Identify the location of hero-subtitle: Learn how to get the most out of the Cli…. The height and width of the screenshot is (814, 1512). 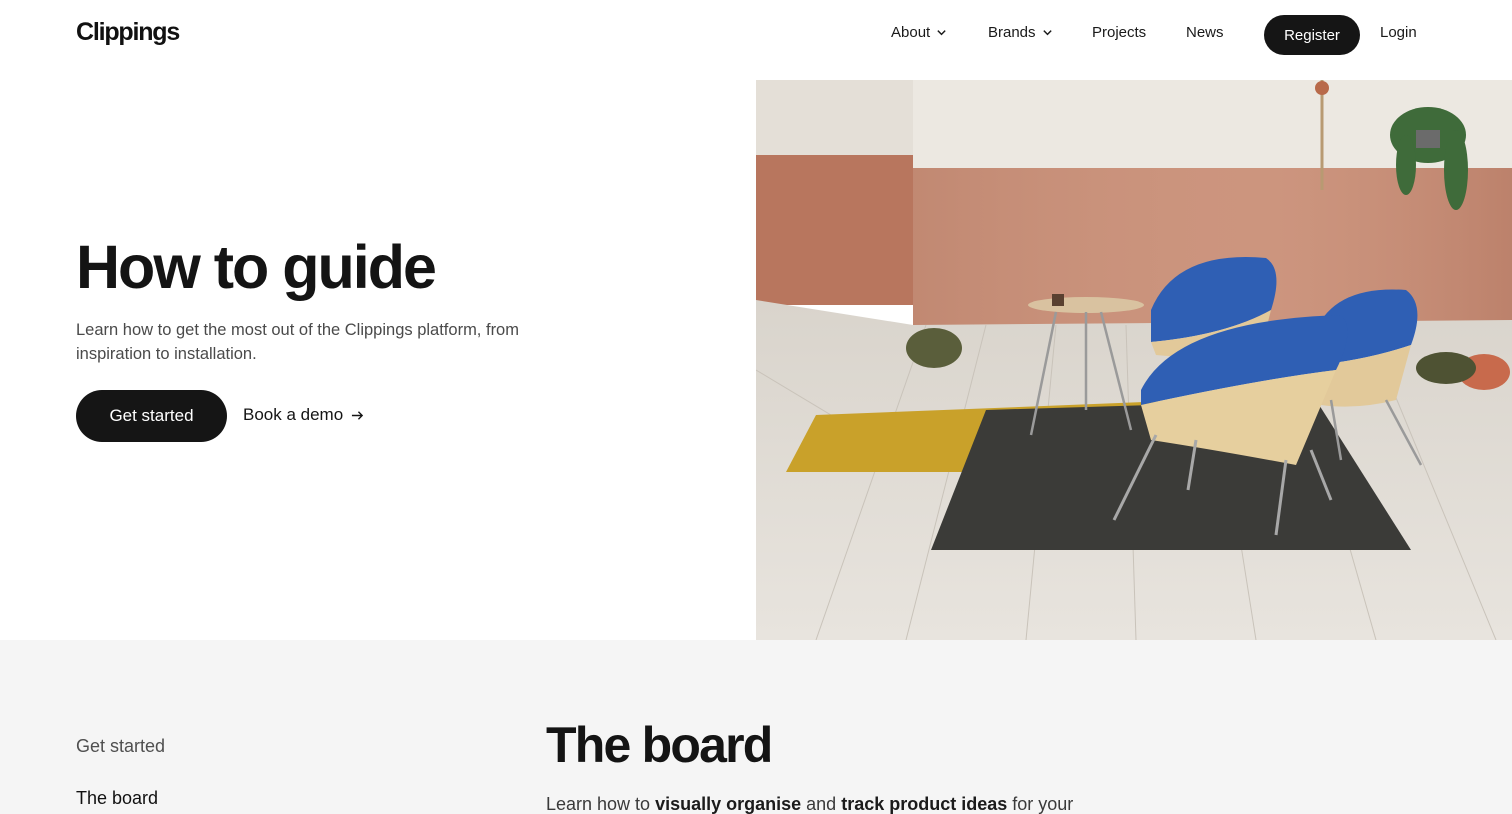
(297, 342).